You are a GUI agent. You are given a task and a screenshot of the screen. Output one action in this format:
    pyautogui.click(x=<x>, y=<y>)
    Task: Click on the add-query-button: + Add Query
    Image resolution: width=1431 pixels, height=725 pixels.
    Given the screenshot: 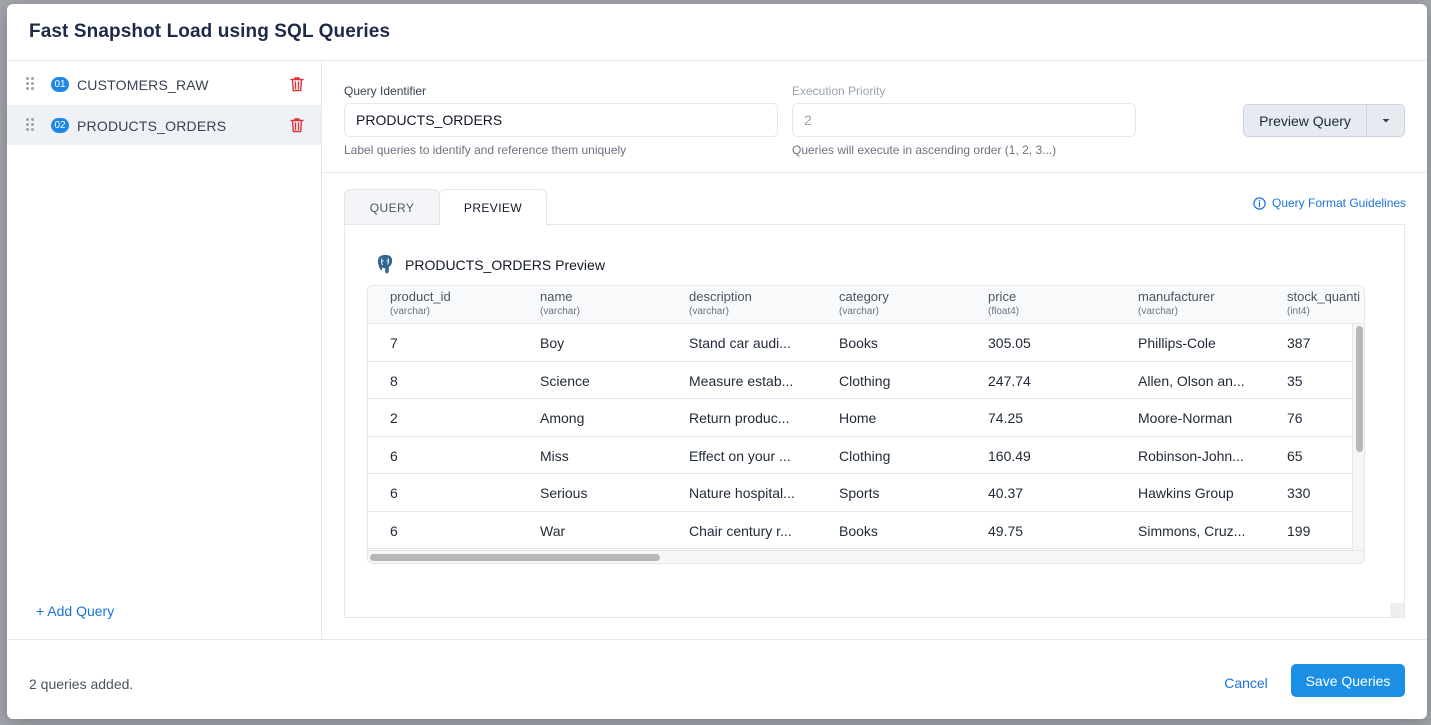 What is the action you would take?
    pyautogui.click(x=75, y=611)
    